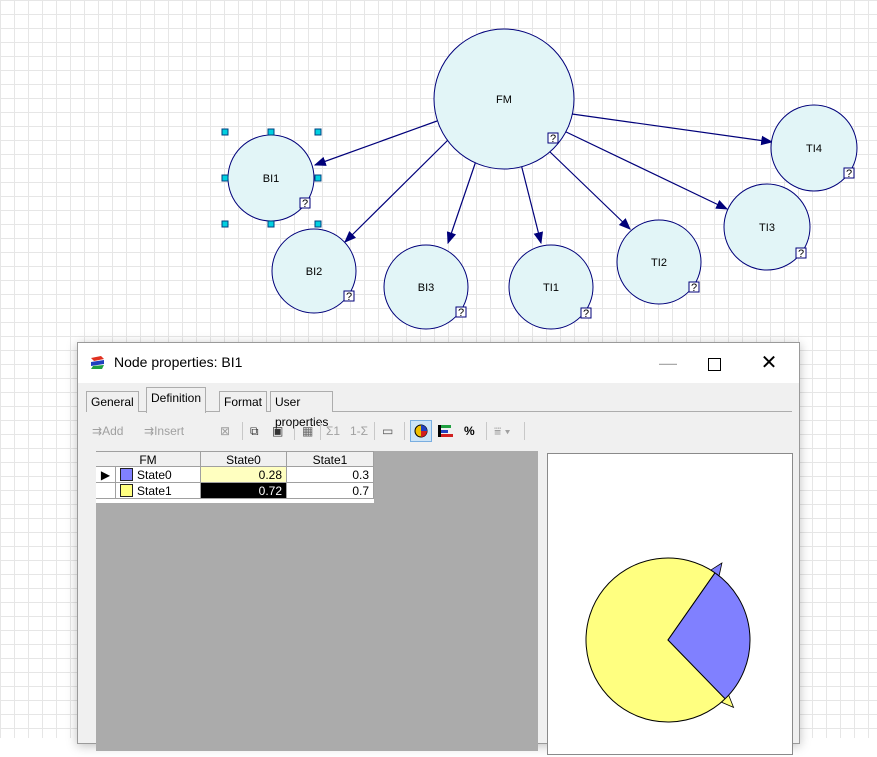  I want to click on delete-button: ⊠, so click(225, 431).